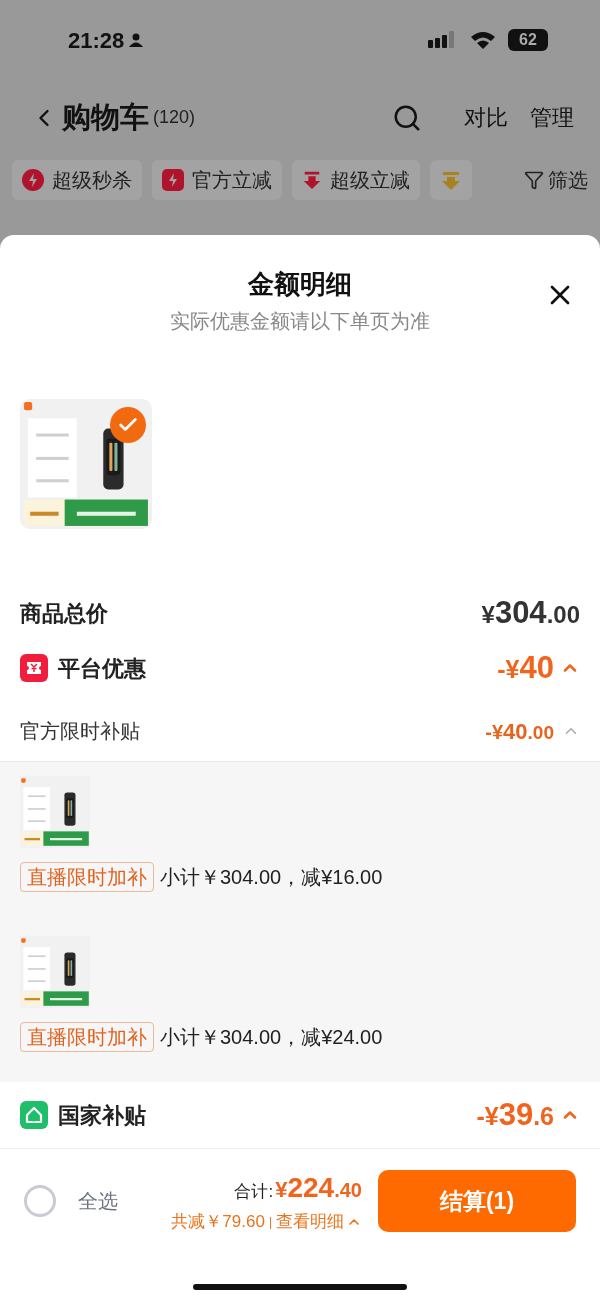 The width and height of the screenshot is (600, 1300). Describe the element at coordinates (254, 1192) in the screenshot. I see `total-label: 合计:` at that location.